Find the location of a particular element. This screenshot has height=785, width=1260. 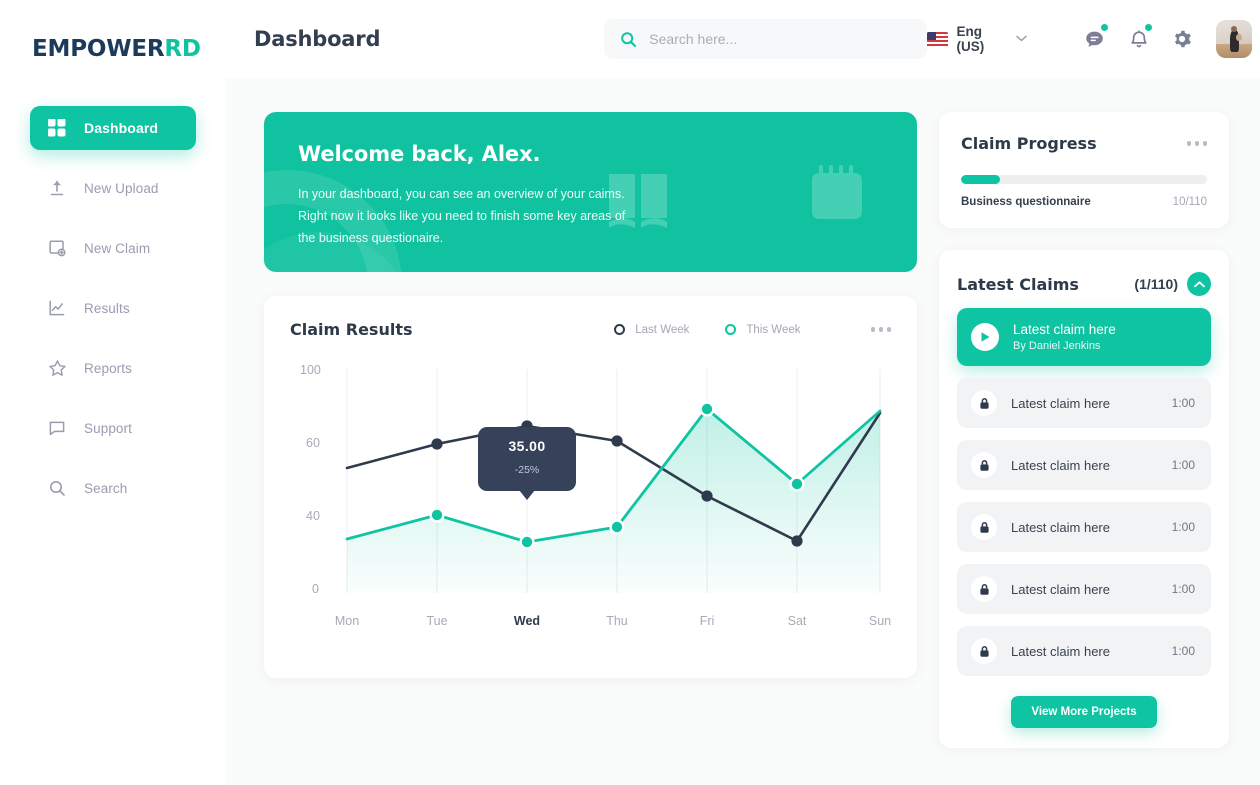

search-bar is located at coordinates (765, 39).